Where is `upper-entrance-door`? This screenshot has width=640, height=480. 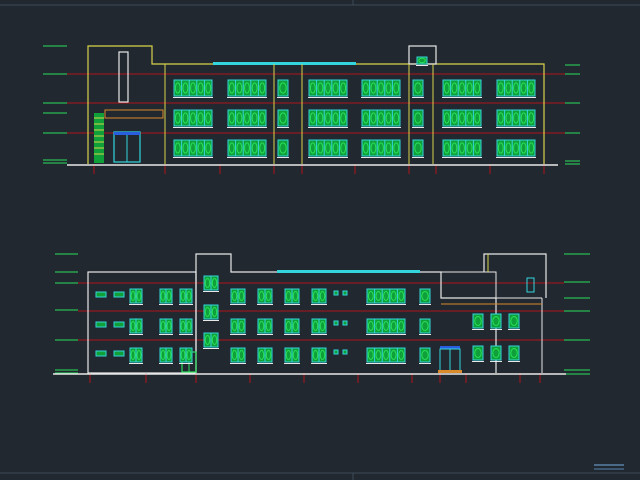
upper-entrance-door is located at coordinates (127, 147).